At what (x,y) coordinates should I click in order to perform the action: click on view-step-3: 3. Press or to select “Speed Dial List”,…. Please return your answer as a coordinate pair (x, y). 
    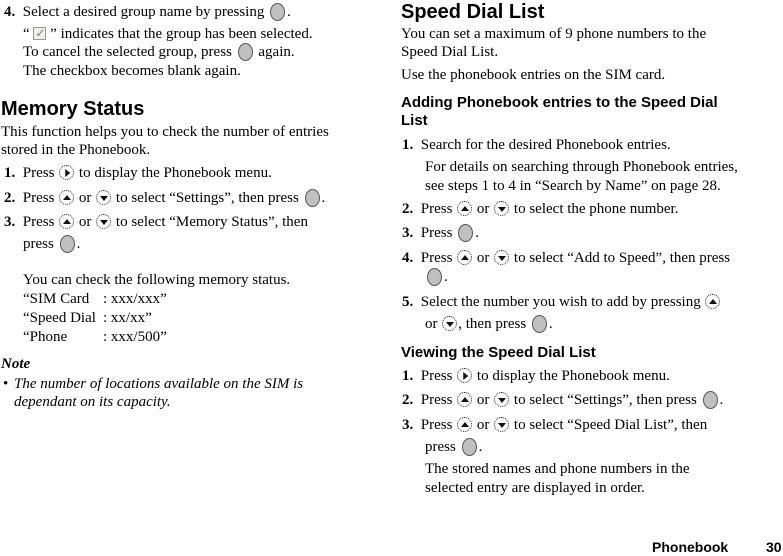
    Looking at the image, I should click on (555, 425).